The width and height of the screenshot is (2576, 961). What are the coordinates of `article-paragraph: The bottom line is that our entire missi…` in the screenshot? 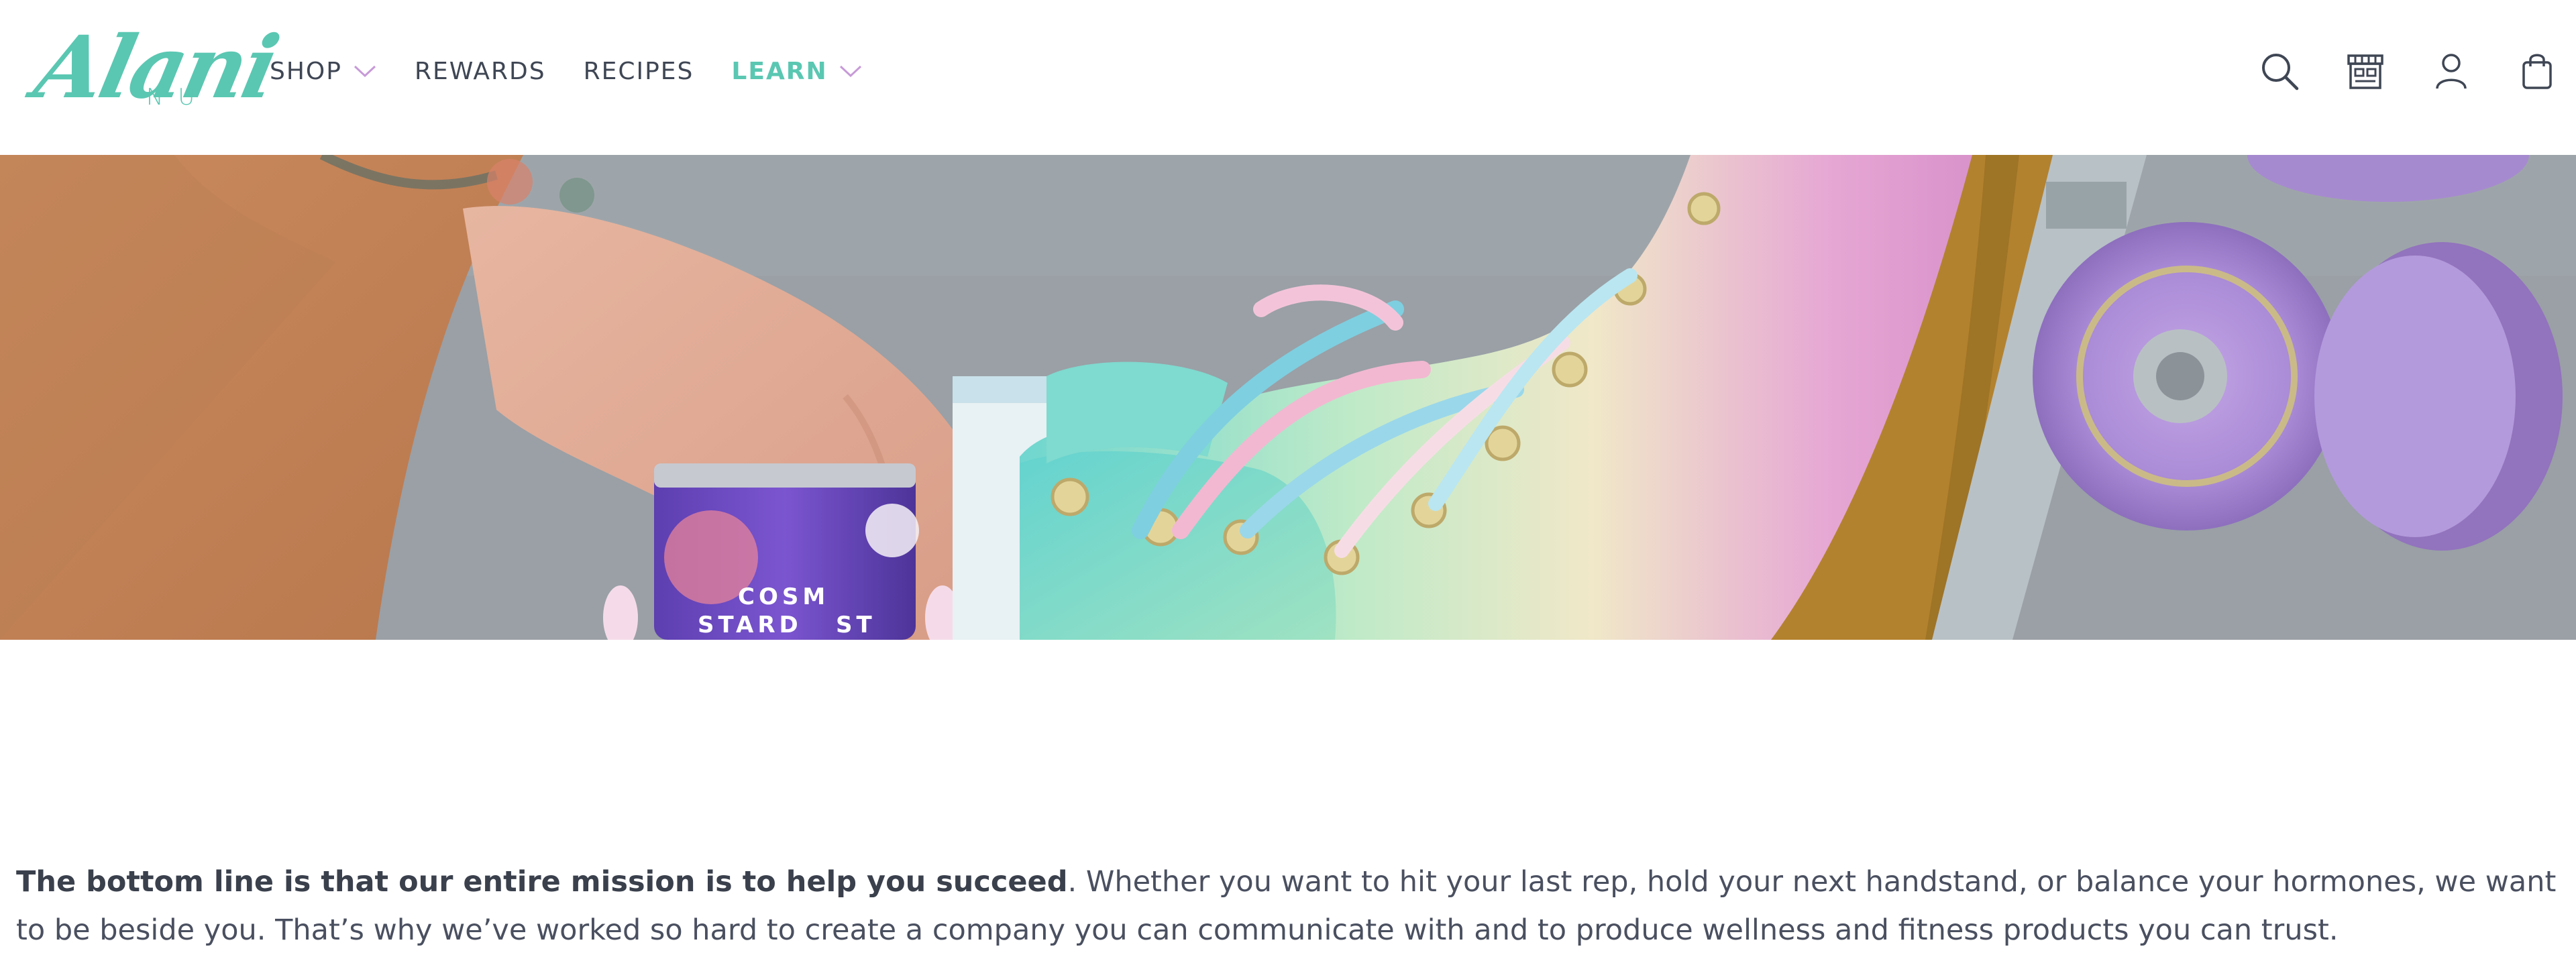 It's located at (1290, 906).